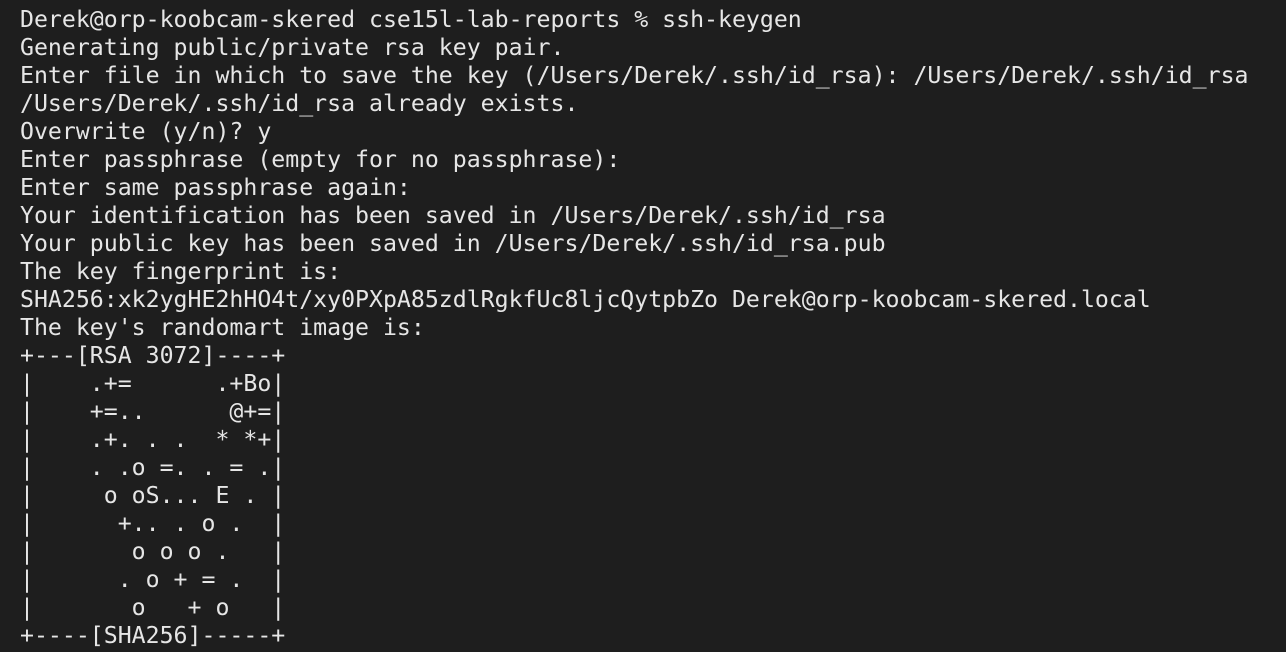 The image size is (1286, 652). Describe the element at coordinates (153, 523) in the screenshot. I see `randomart-line: | +.. . o . |` at that location.